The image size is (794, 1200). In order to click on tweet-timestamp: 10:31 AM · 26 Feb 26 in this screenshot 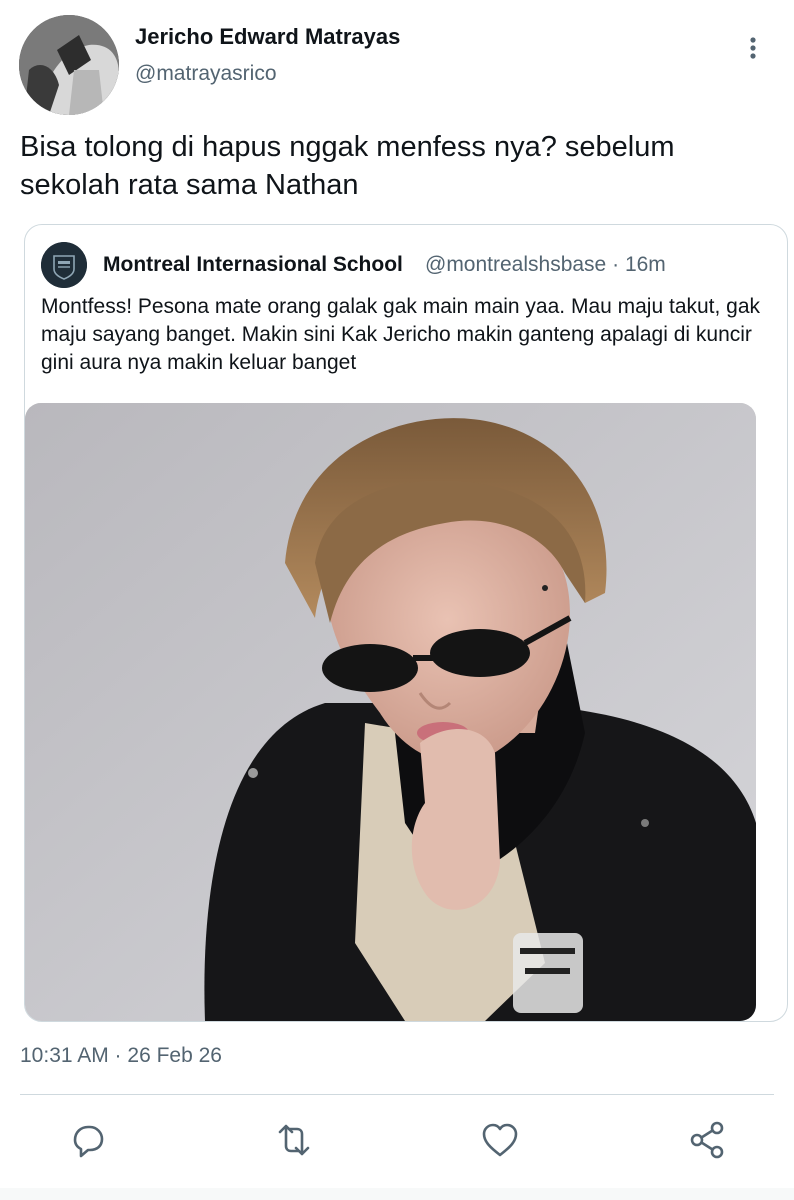, I will do `click(121, 1056)`.